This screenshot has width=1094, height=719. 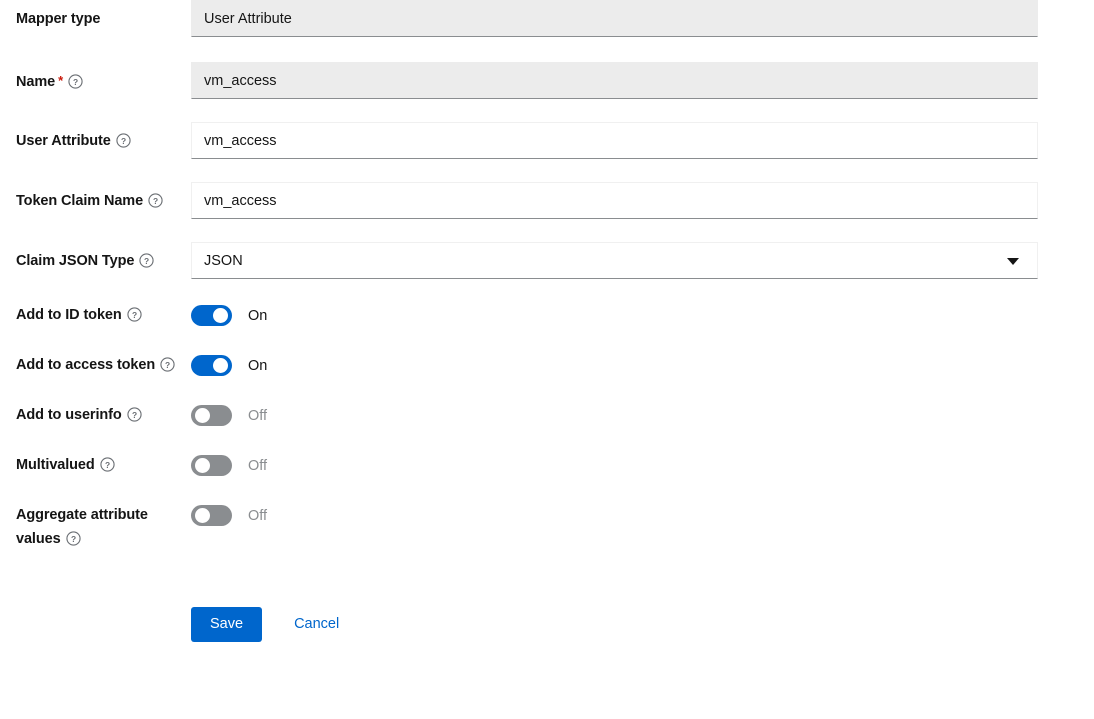 I want to click on label-text: Mapper type, so click(x=58, y=19).